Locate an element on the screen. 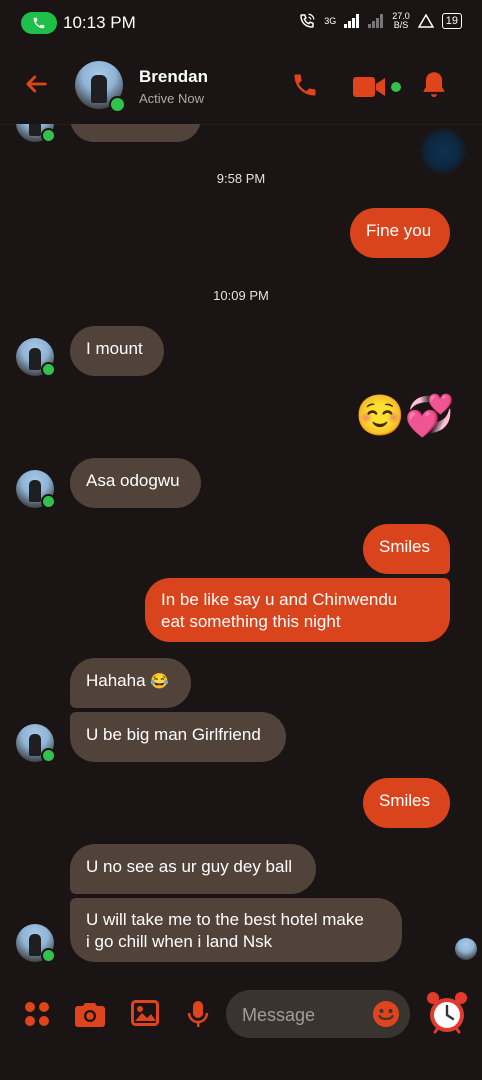  laughing-emoji: 😂 is located at coordinates (159, 681).